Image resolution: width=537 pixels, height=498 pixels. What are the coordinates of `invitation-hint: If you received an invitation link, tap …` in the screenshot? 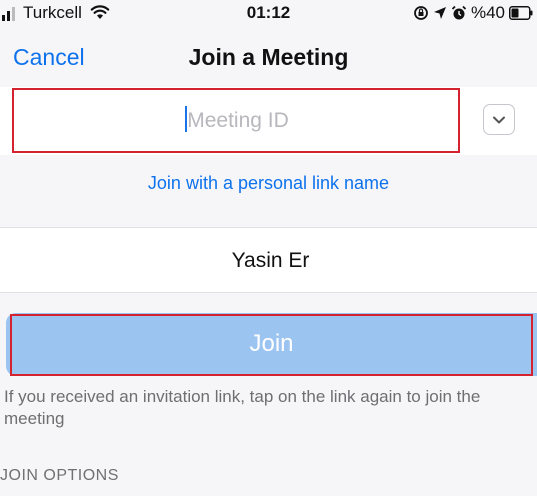 It's located at (242, 407).